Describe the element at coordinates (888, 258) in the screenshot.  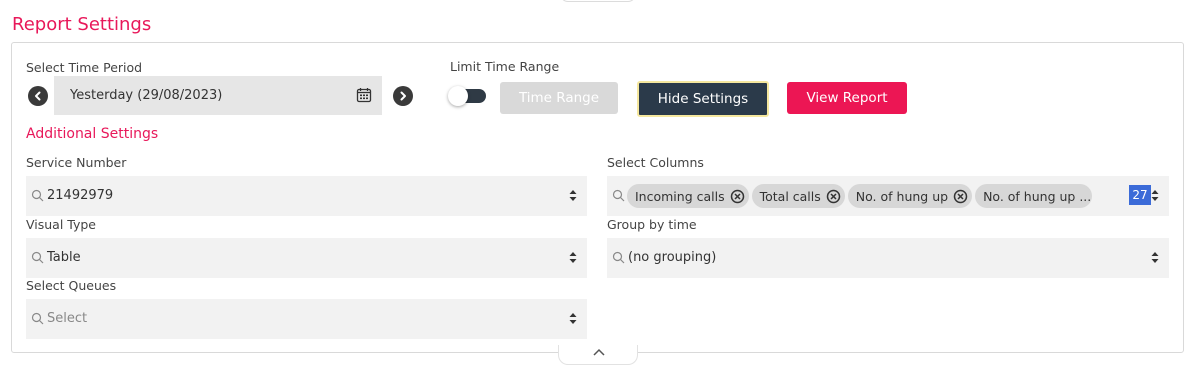
I see `group-by-time-select: (no grouping)` at that location.